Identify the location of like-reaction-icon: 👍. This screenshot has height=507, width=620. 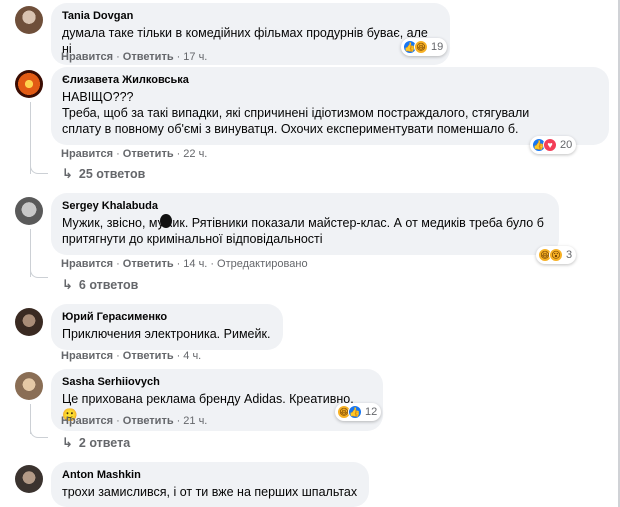
(355, 412).